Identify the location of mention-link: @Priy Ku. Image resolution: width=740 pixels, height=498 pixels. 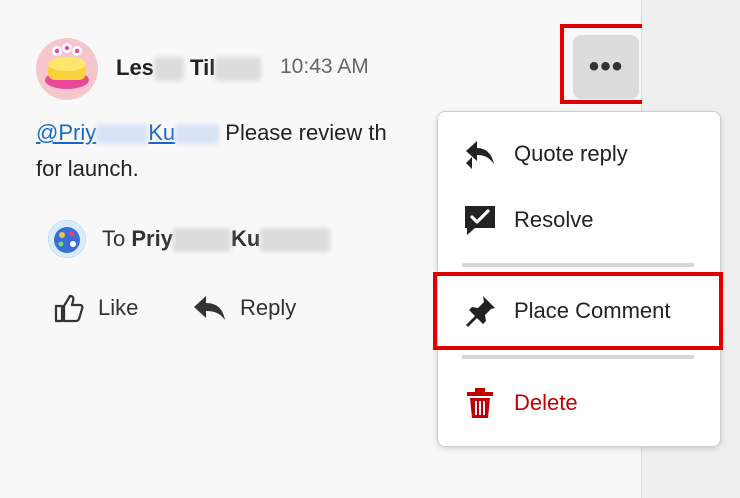
(128, 132).